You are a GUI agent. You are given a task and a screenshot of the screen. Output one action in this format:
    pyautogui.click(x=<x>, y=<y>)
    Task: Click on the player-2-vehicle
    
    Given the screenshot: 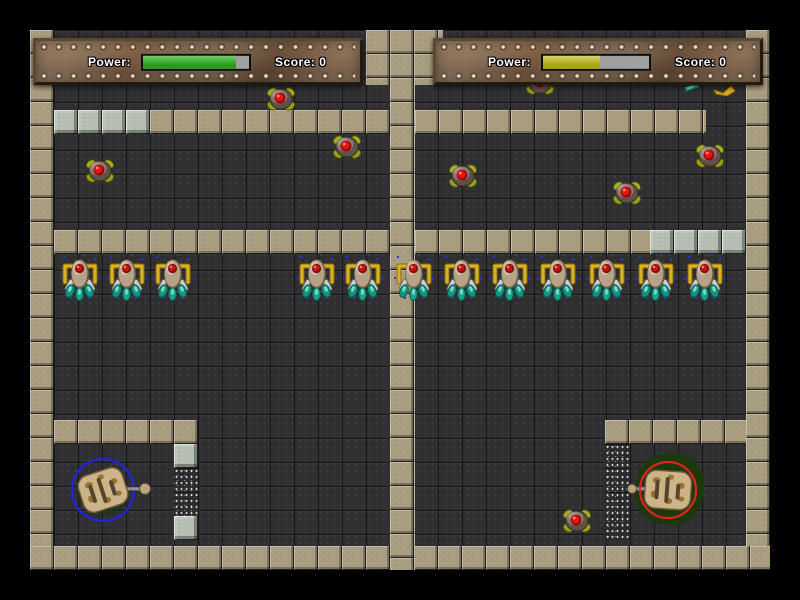 What is the action you would take?
    pyautogui.click(x=658, y=490)
    